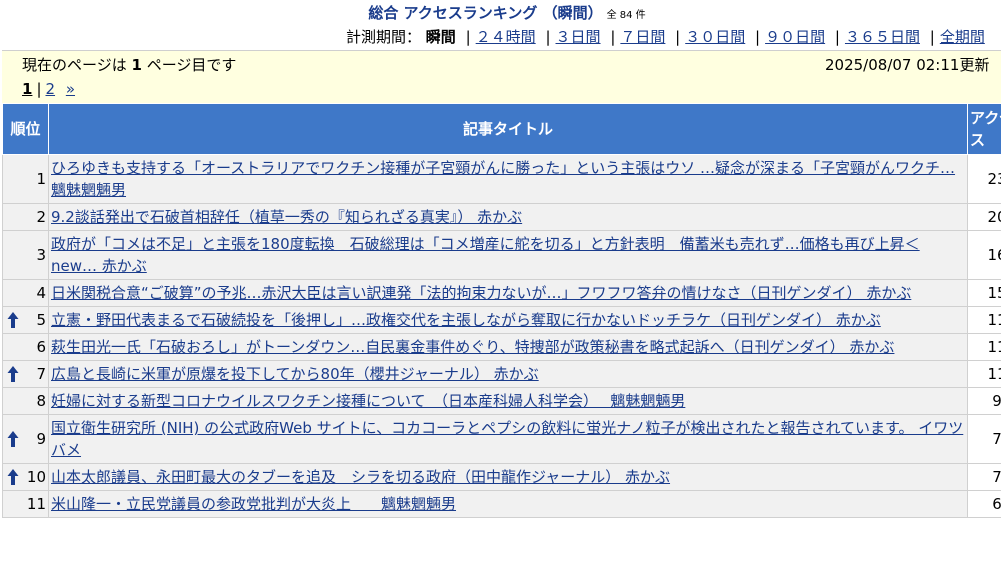 Image resolution: width=1001 pixels, height=572 pixels. I want to click on title-row: 総合 アクセスランキング （瞬間）全 84 件, so click(500, 14).